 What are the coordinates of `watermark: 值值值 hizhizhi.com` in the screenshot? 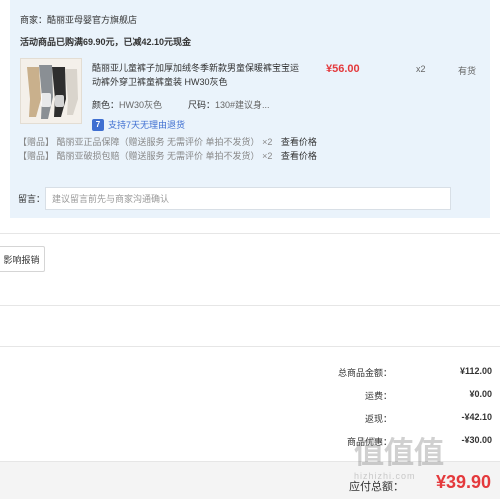 It's located at (399, 459).